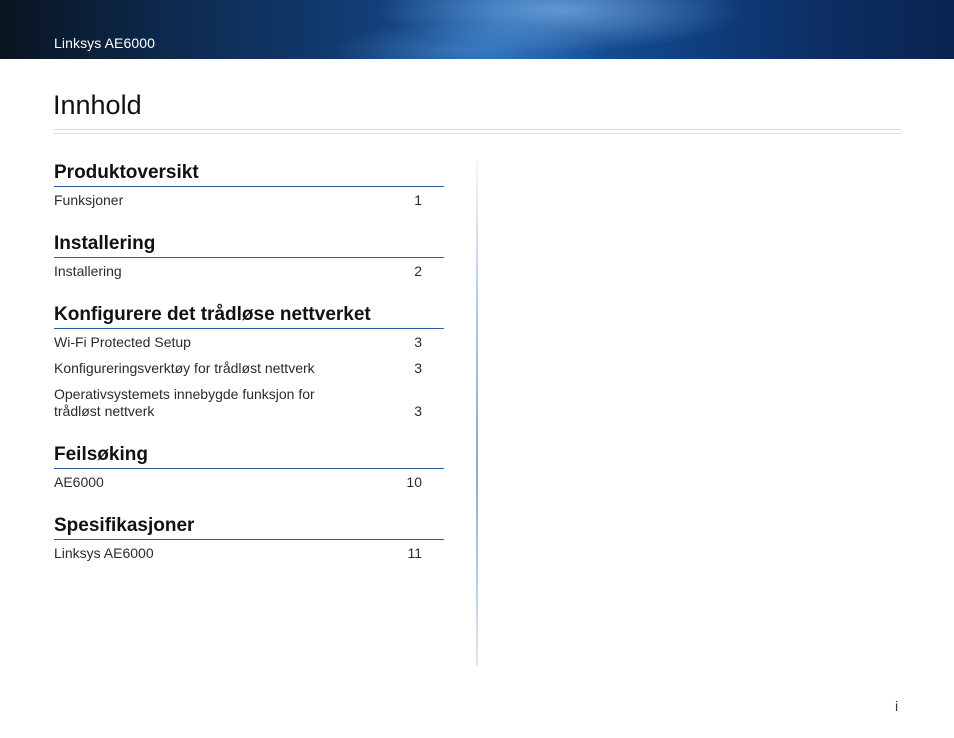 Image resolution: width=954 pixels, height=738 pixels. I want to click on toc-section-feilsoking: Feilsøking AE6000 10, so click(249, 468).